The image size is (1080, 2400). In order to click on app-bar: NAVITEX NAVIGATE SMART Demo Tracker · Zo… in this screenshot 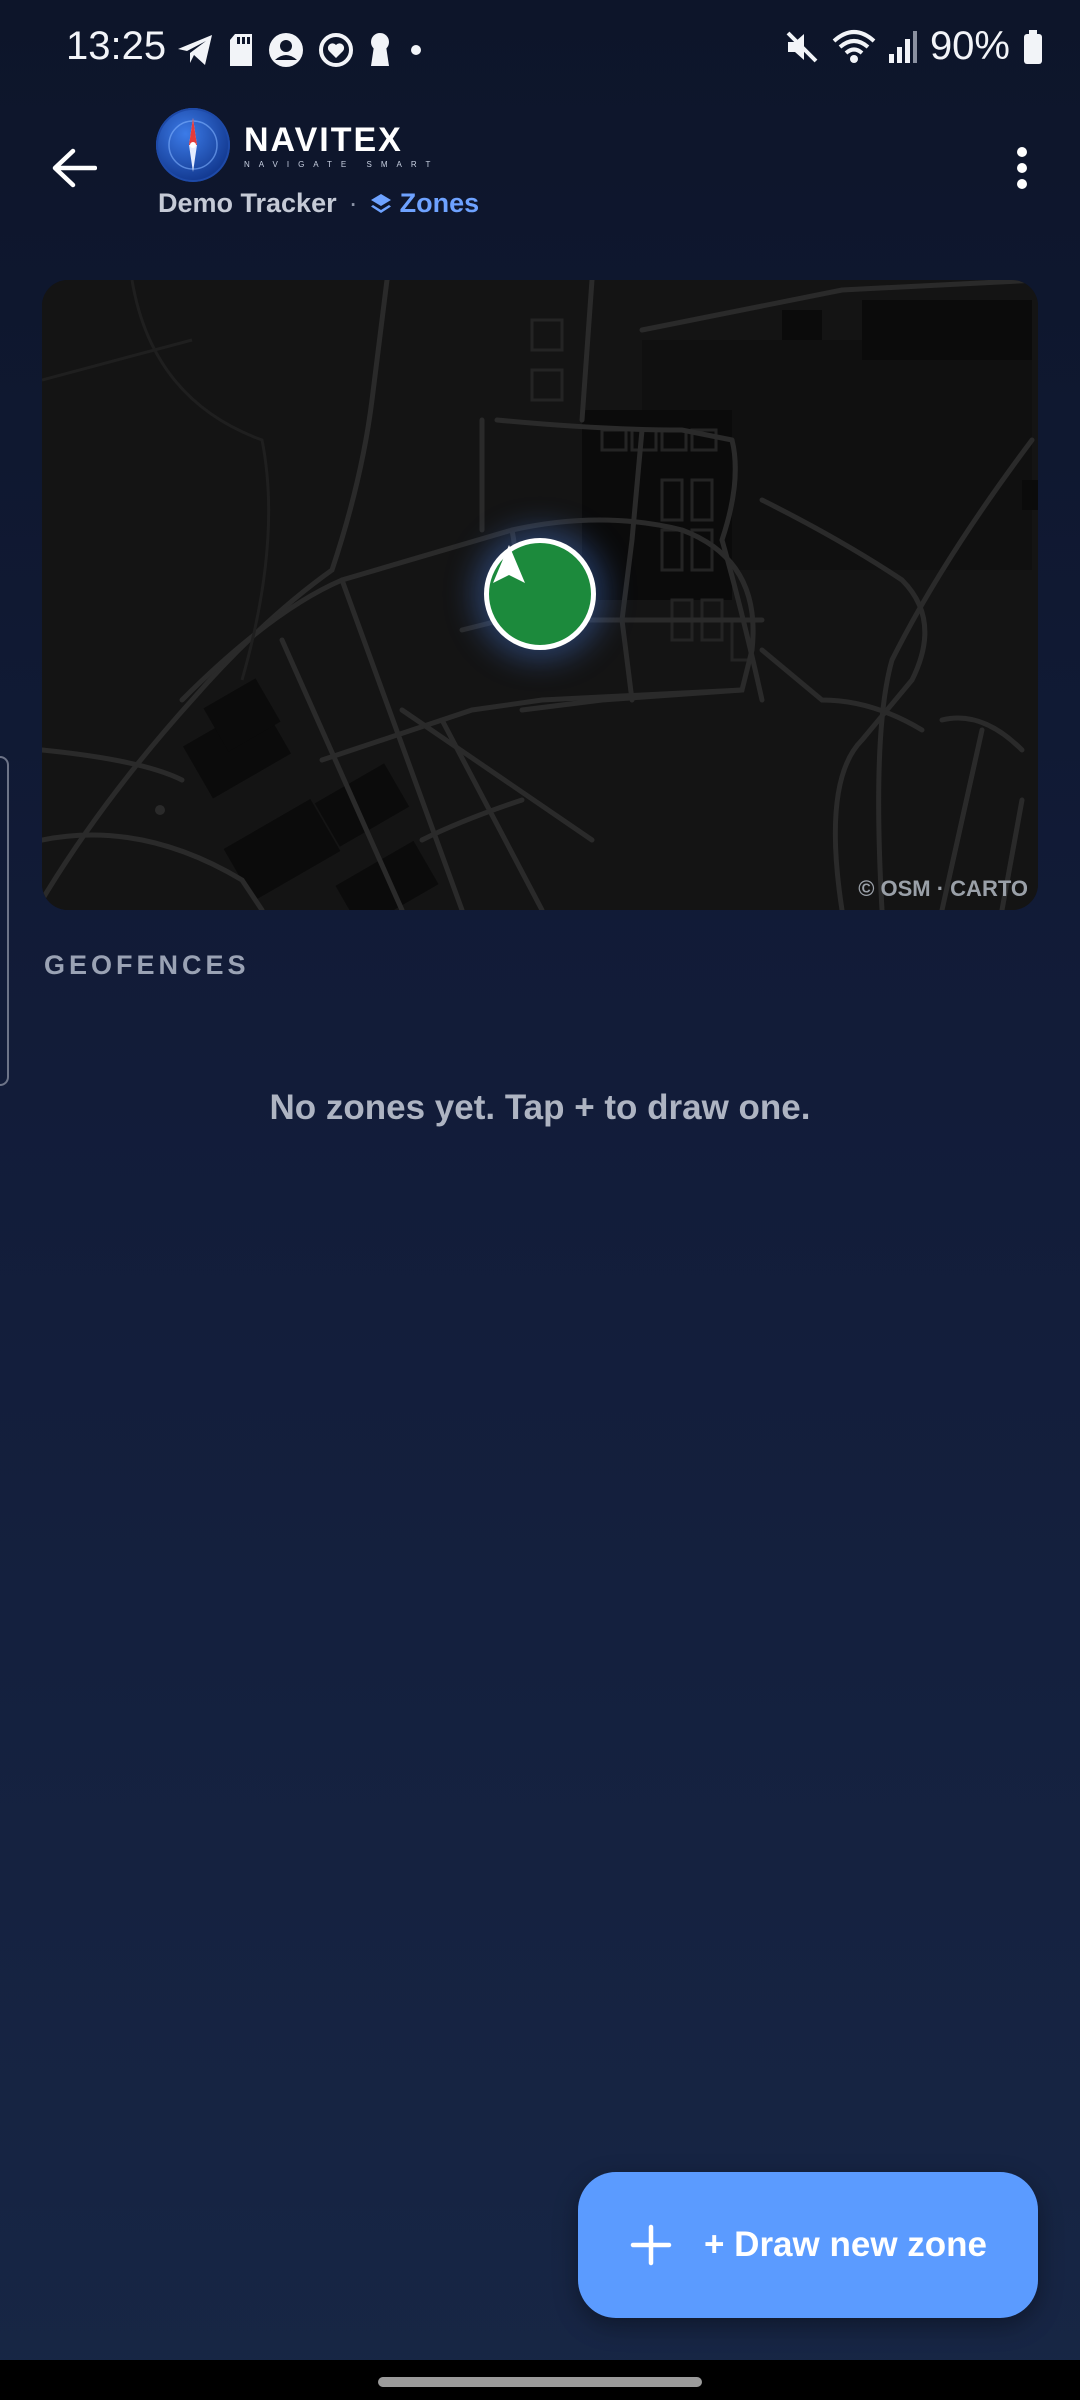, I will do `click(540, 169)`.